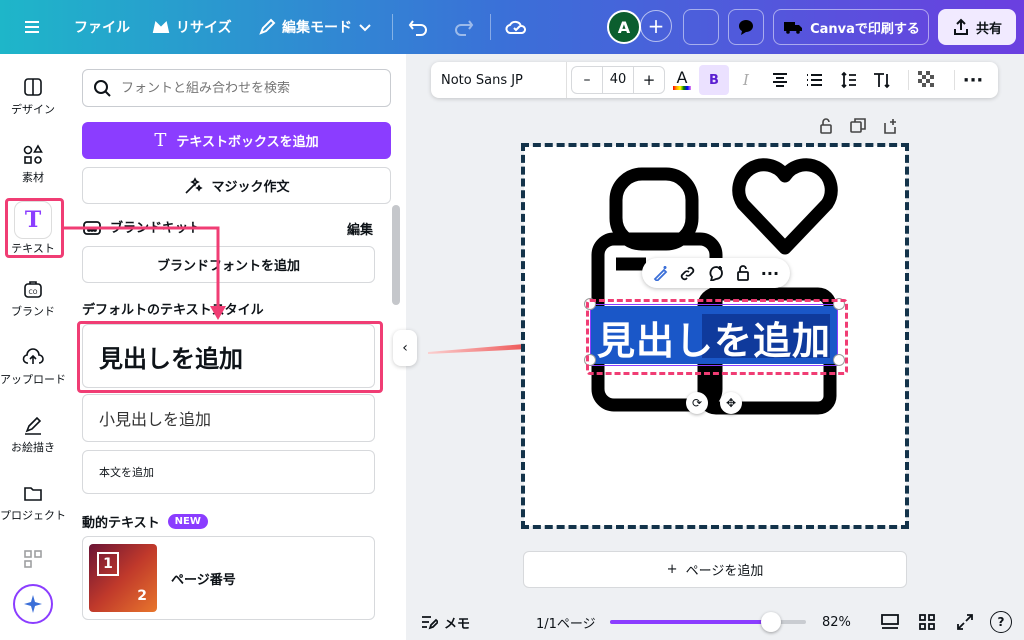 The image size is (1024, 640). Describe the element at coordinates (682, 88) in the screenshot. I see `color-swatch` at that location.